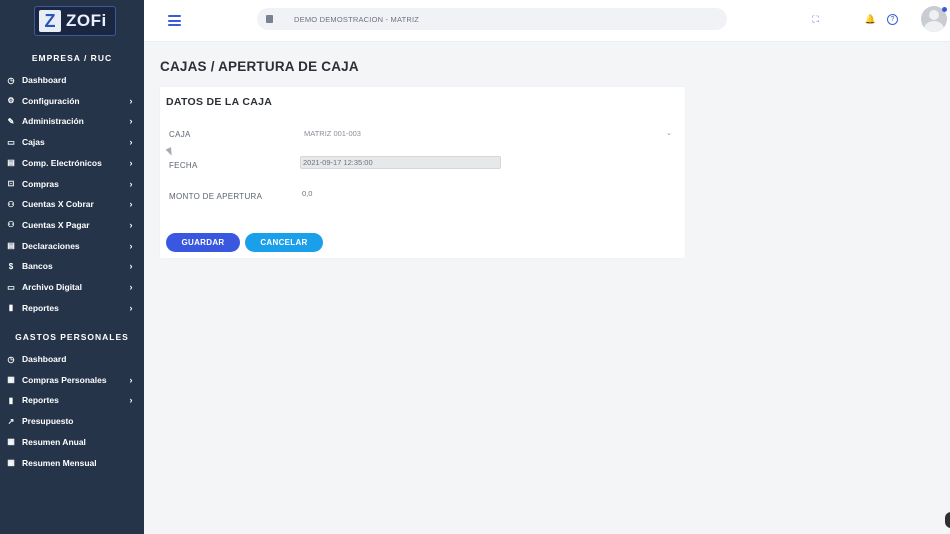 The width and height of the screenshot is (950, 534). I want to click on sidebar-item-cajas: ▭ Cajas ›, so click(72, 142).